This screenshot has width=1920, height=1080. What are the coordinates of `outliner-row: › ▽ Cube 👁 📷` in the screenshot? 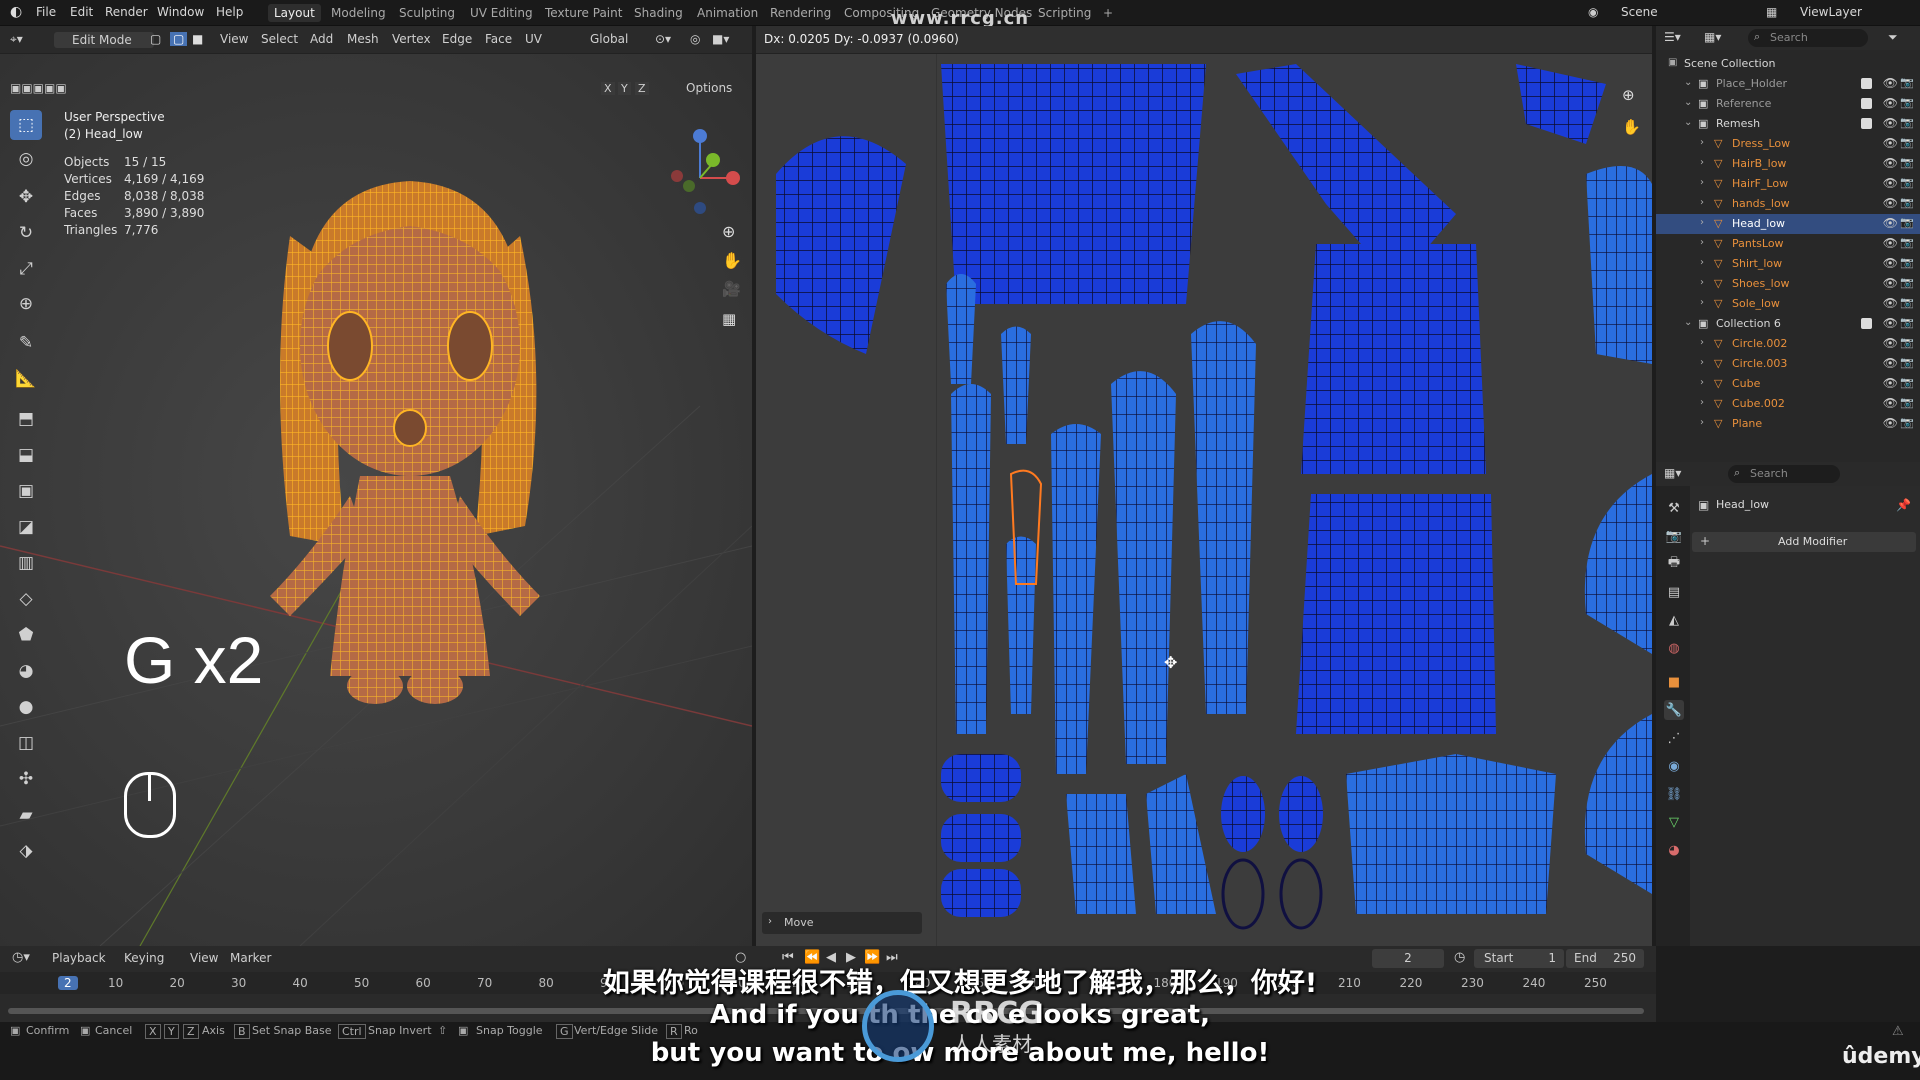 It's located at (1788, 384).